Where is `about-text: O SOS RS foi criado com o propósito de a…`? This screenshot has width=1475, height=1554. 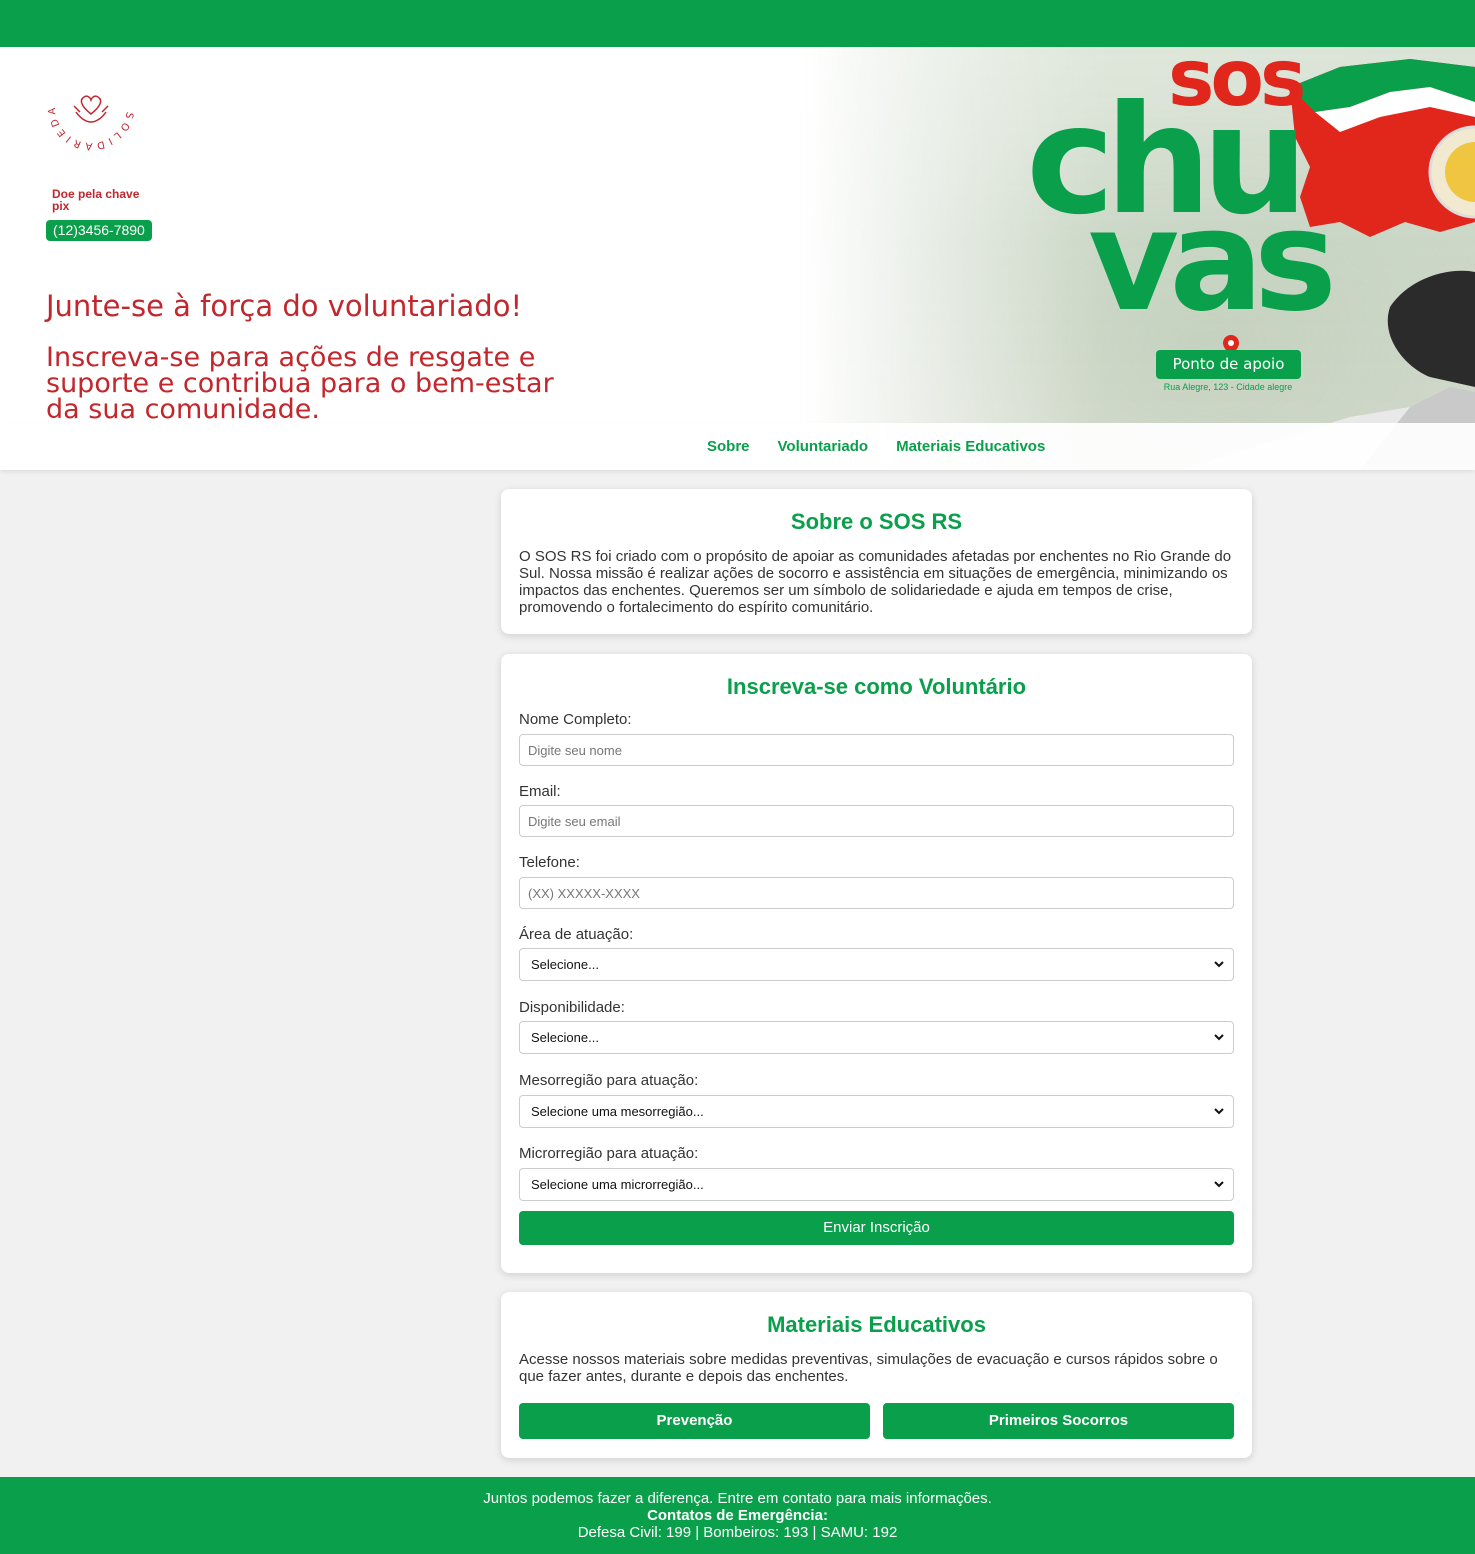
about-text: O SOS RS foi criado com o propósito de a… is located at coordinates (875, 582).